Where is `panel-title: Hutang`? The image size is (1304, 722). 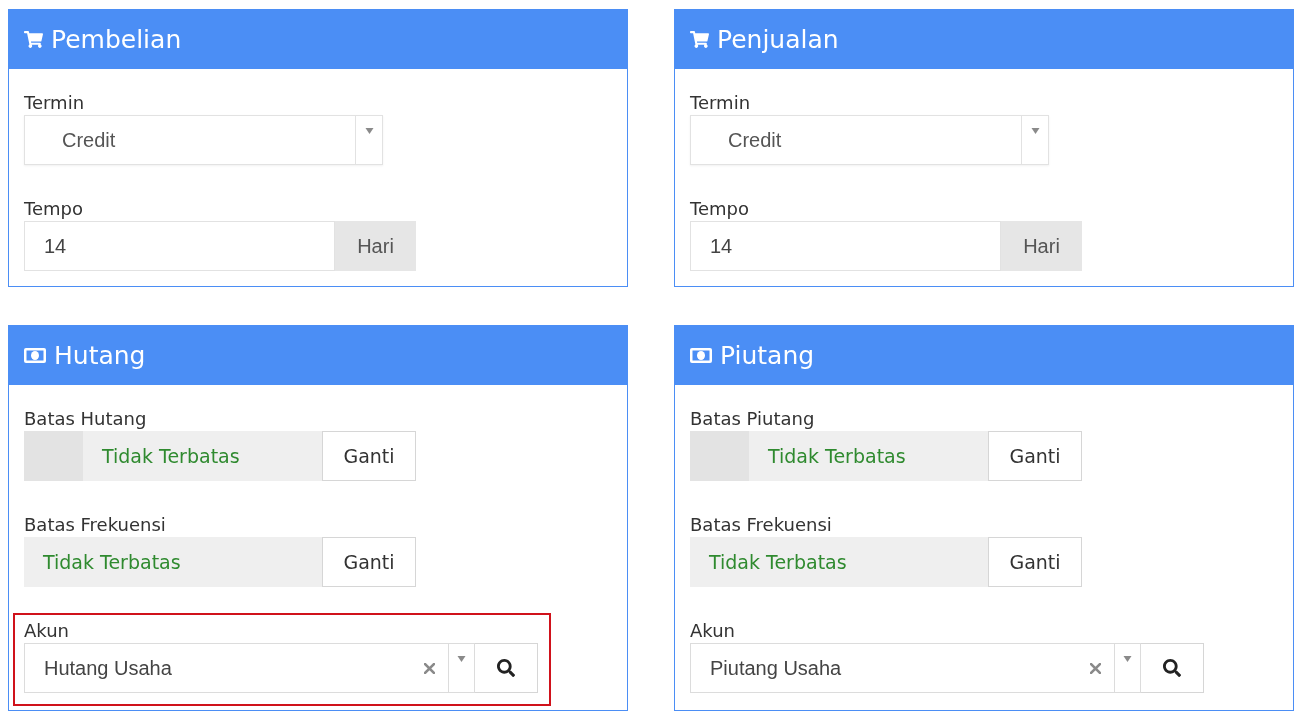
panel-title: Hutang is located at coordinates (100, 355).